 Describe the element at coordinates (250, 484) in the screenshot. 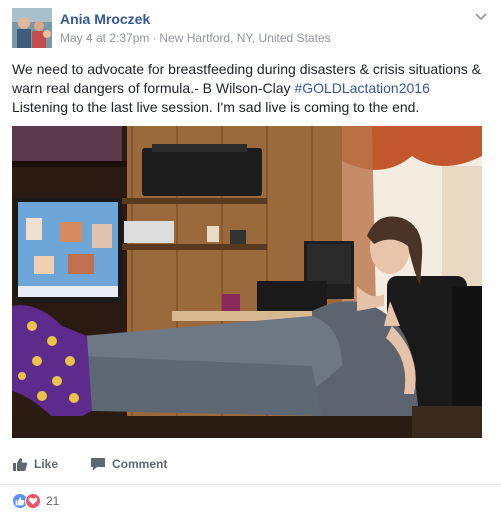

I see `divider` at that location.